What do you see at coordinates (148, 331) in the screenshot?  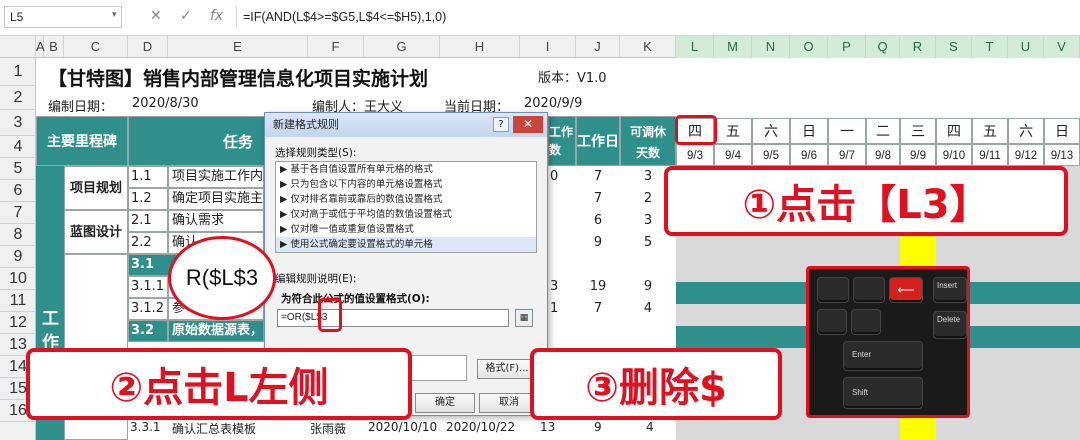 I see `task-number: 3.2` at bounding box center [148, 331].